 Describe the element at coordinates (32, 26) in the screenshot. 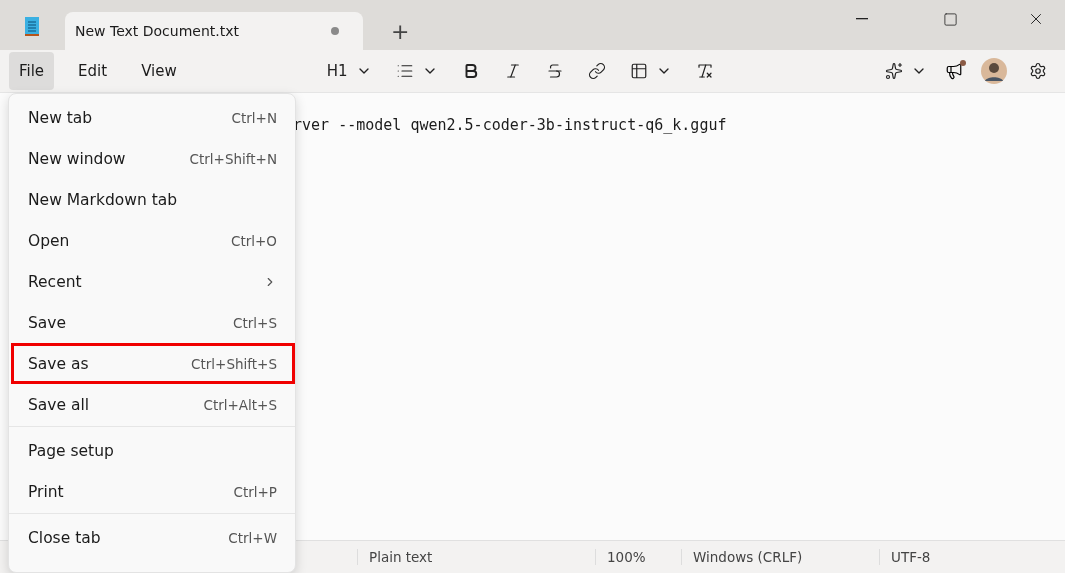

I see `notepad-icon` at that location.